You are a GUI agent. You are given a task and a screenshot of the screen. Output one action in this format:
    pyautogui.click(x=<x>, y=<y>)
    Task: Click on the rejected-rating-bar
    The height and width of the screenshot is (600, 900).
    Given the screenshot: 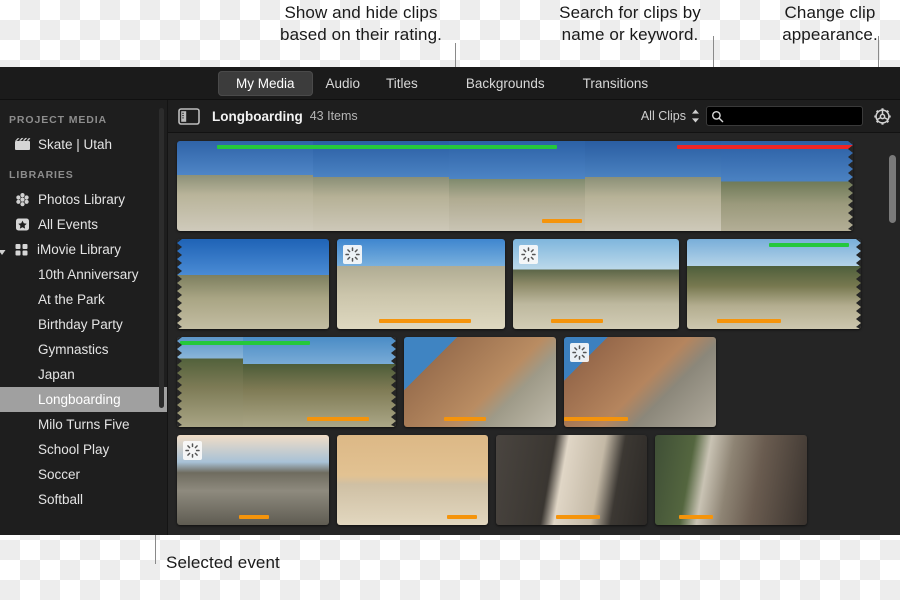 What is the action you would take?
    pyautogui.click(x=765, y=147)
    